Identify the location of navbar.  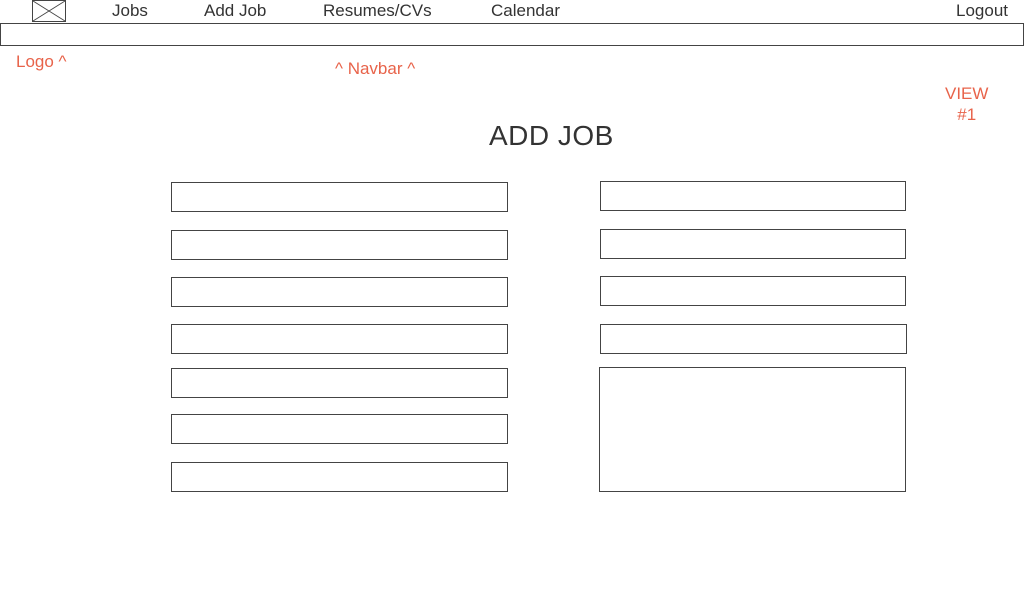
(512, 34).